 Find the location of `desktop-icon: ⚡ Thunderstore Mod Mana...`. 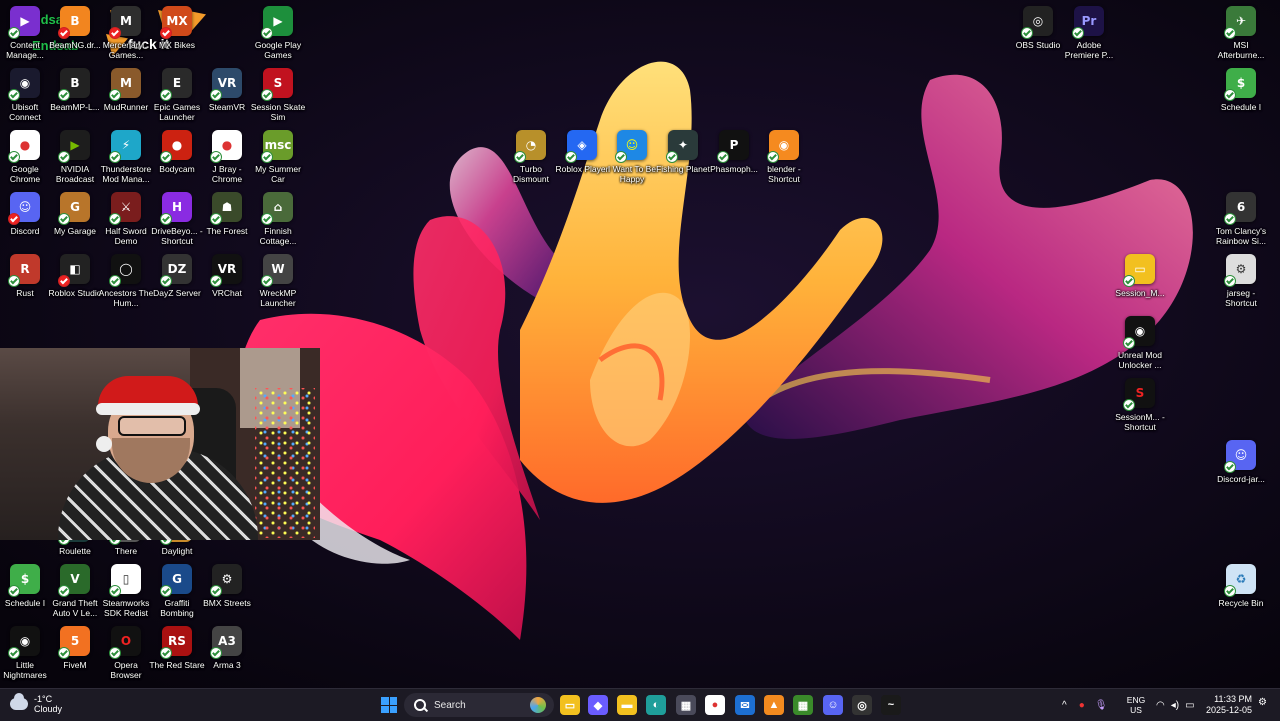

desktop-icon: ⚡ Thunderstore Mod Mana... is located at coordinates (126, 157).